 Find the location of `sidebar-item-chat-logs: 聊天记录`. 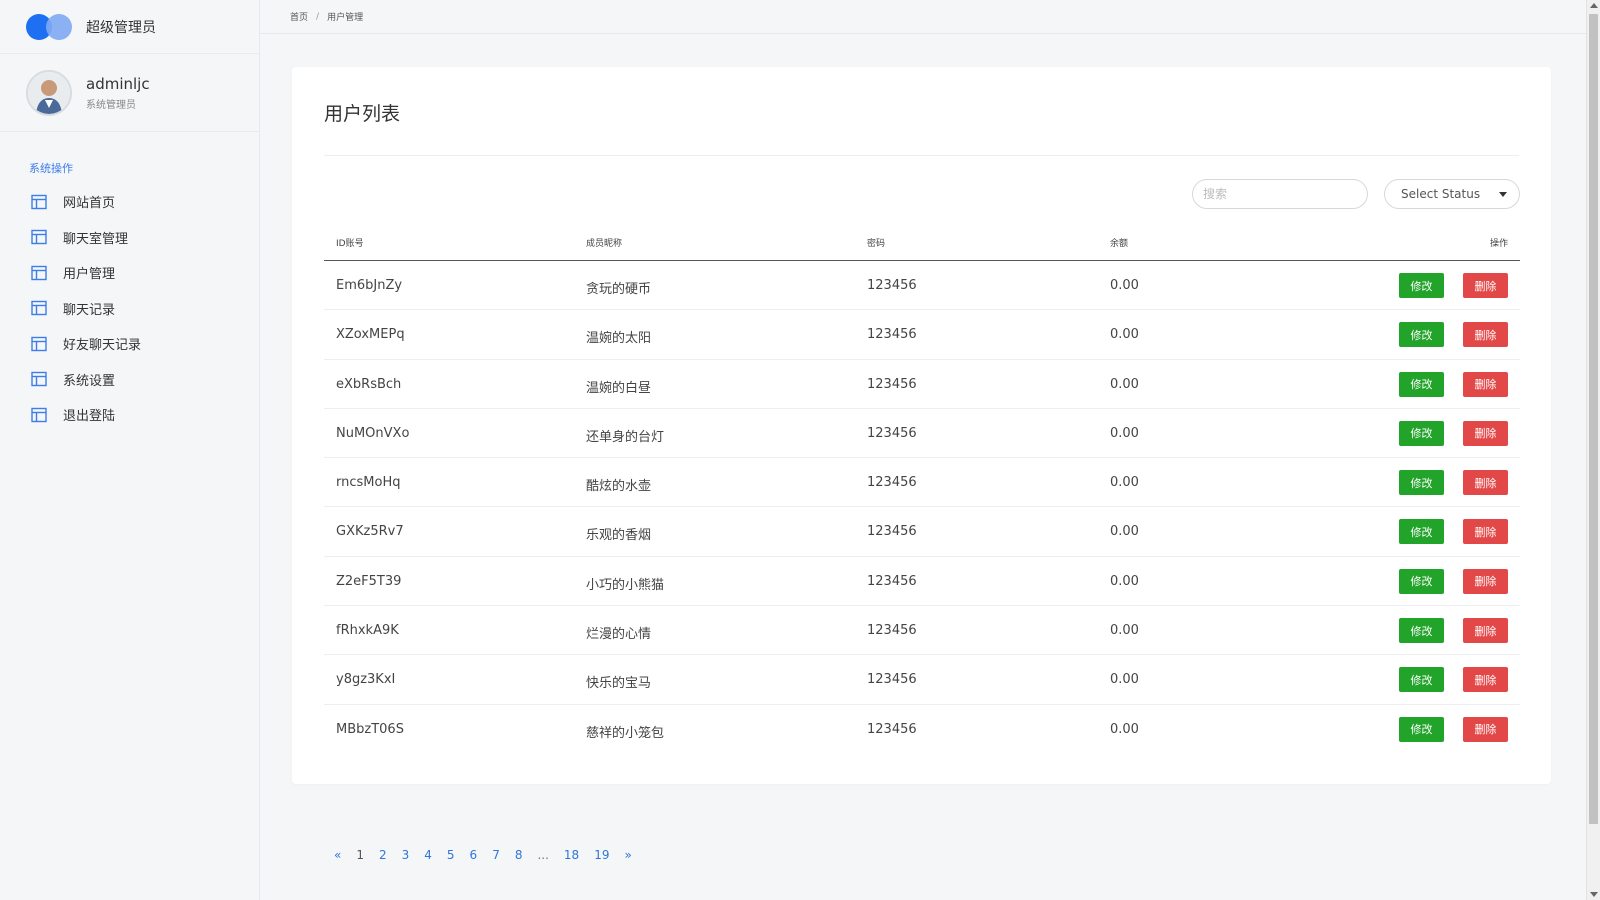

sidebar-item-chat-logs: 聊天记录 is located at coordinates (129, 309).